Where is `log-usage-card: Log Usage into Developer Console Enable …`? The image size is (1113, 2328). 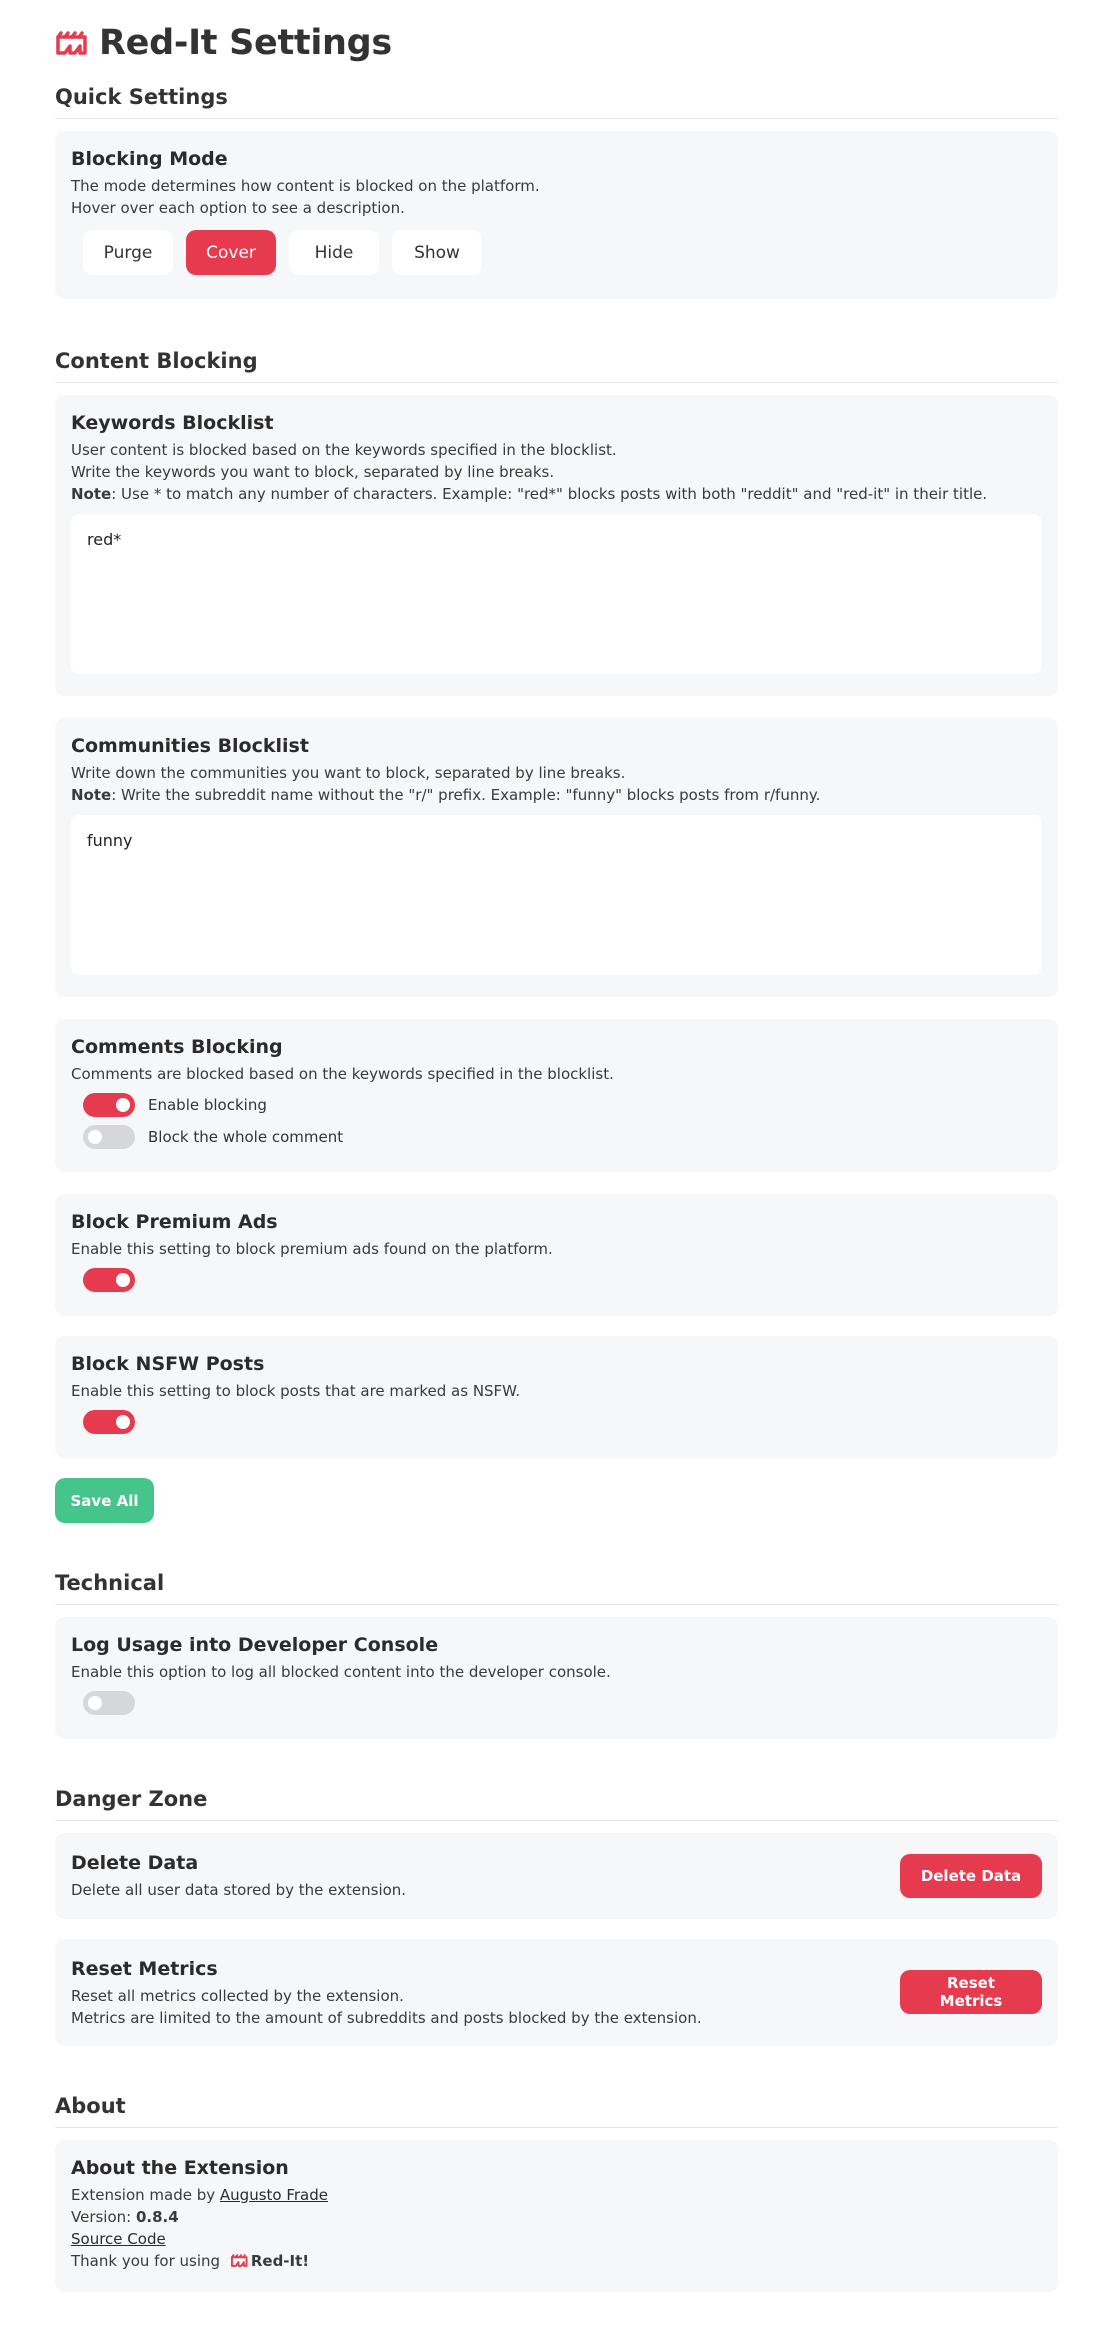 log-usage-card: Log Usage into Developer Console Enable … is located at coordinates (556, 1678).